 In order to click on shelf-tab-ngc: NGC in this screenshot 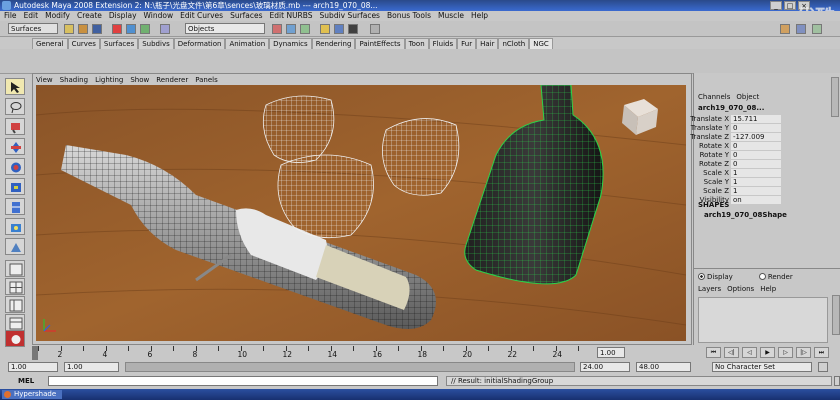, I will do `click(541, 43)`.